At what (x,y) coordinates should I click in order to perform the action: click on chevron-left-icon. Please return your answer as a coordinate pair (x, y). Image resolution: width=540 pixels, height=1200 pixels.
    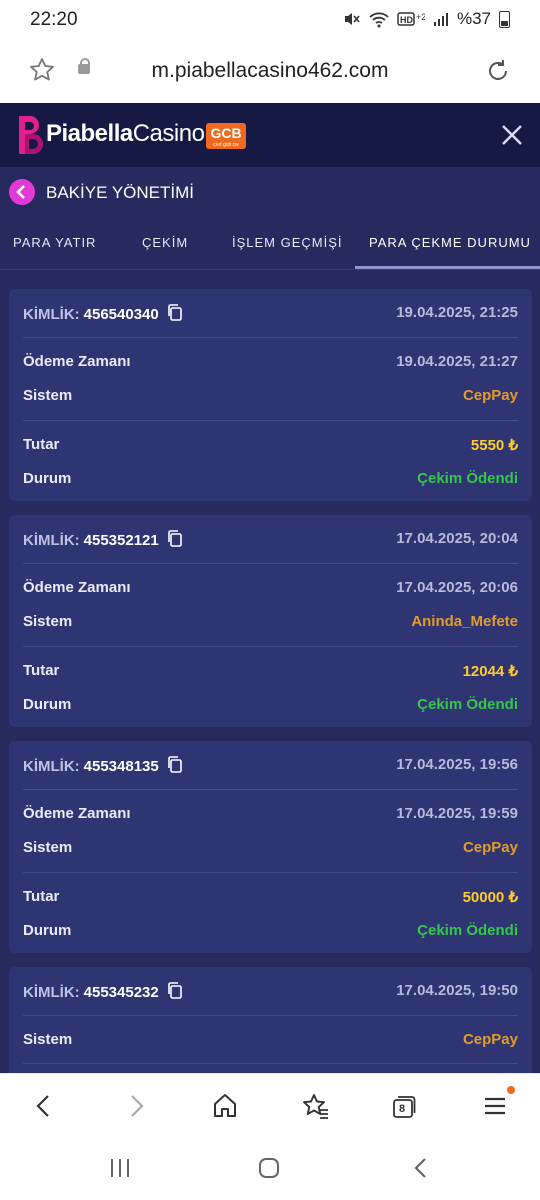
    Looking at the image, I should click on (20, 192).